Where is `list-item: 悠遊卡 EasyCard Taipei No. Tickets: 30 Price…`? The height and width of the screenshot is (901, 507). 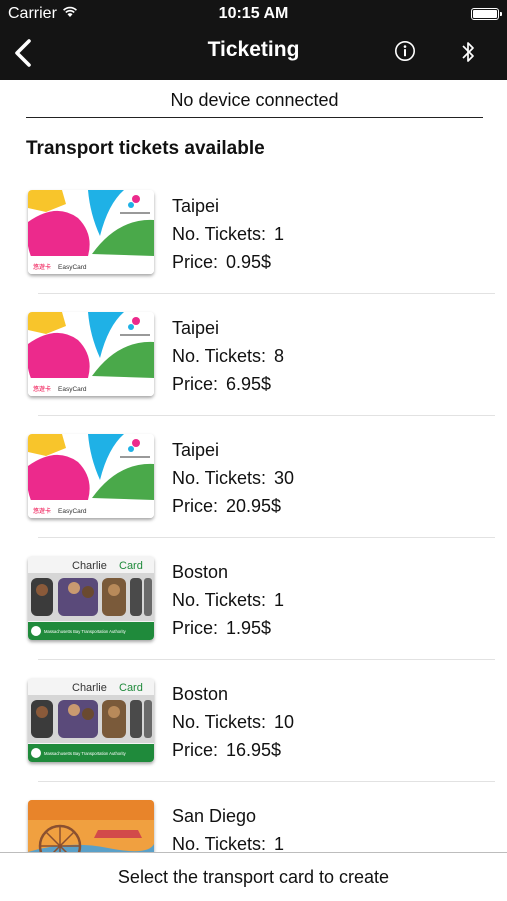
list-item: 悠遊卡 EasyCard Taipei No. Tickets: 30 Price… is located at coordinates (253, 477).